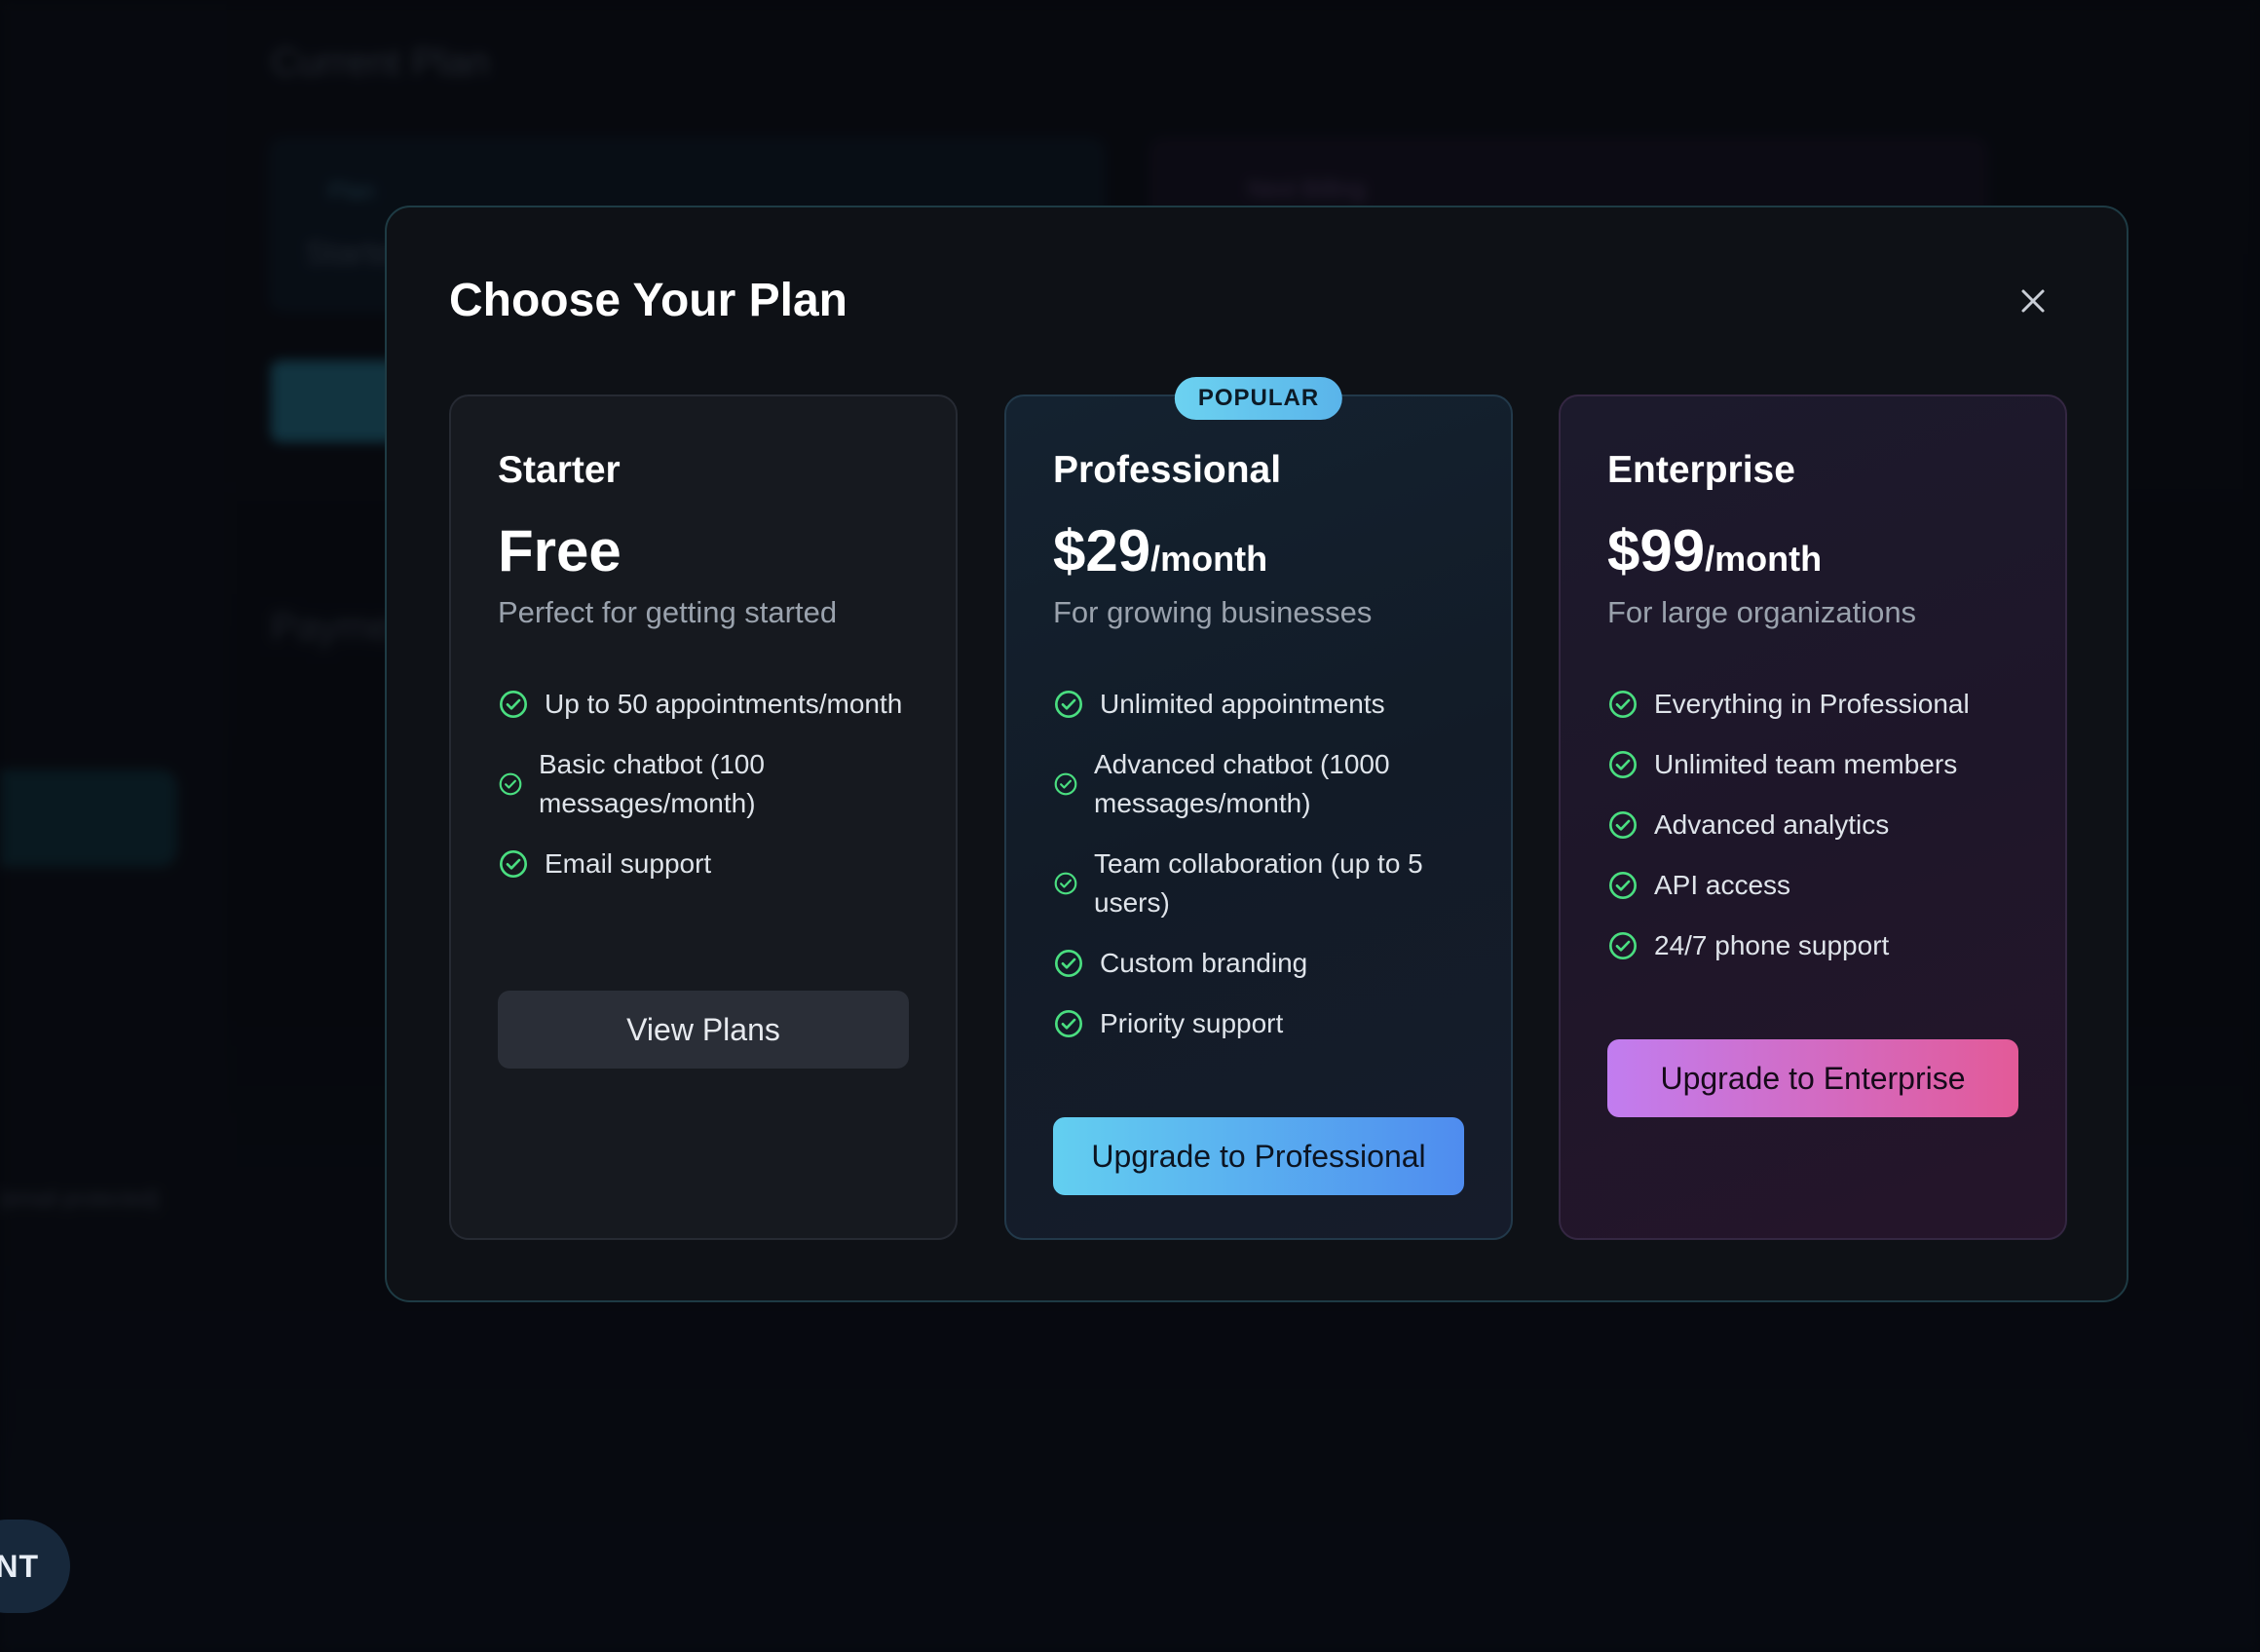 The height and width of the screenshot is (1652, 2260). I want to click on feature-text: Custom branding, so click(1204, 963).